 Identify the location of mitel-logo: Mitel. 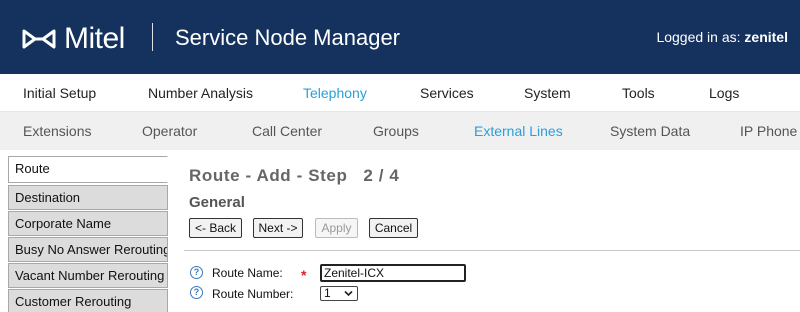
(73, 39).